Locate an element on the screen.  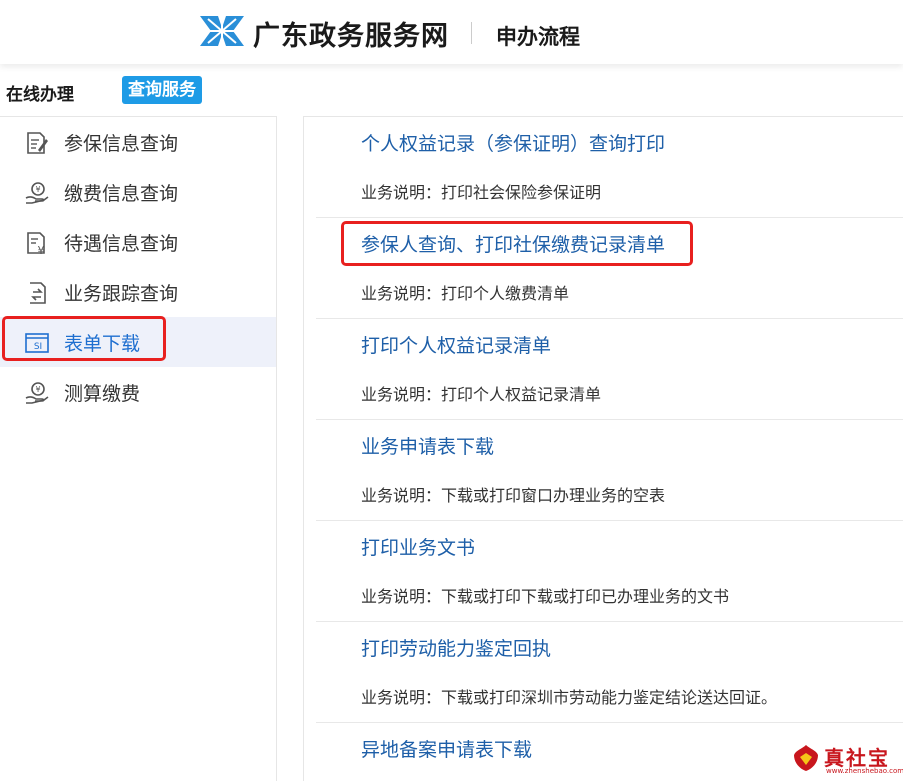
service-description: 业务说明：下载或打印深圳市劳动能力鉴定结论送达回证。 is located at coordinates (569, 697).